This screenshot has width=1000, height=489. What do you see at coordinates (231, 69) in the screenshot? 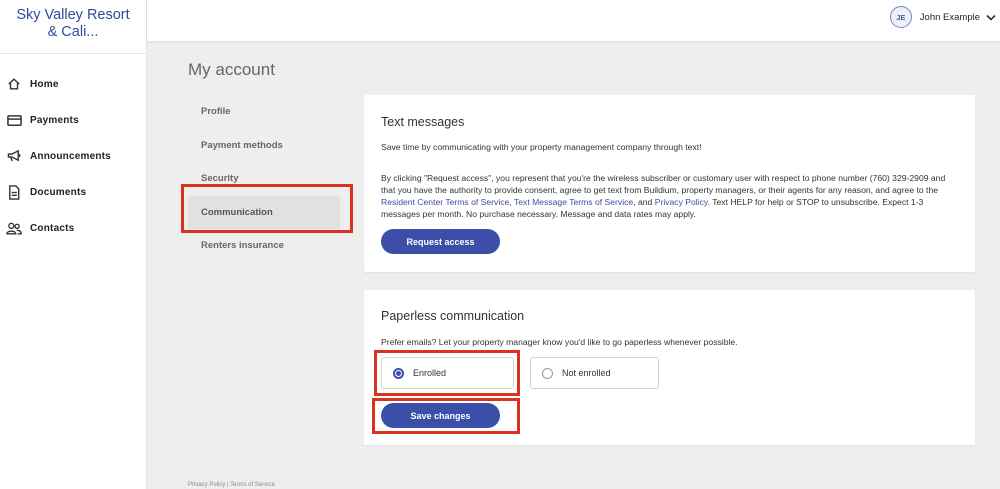
I see `page-title: My account` at bounding box center [231, 69].